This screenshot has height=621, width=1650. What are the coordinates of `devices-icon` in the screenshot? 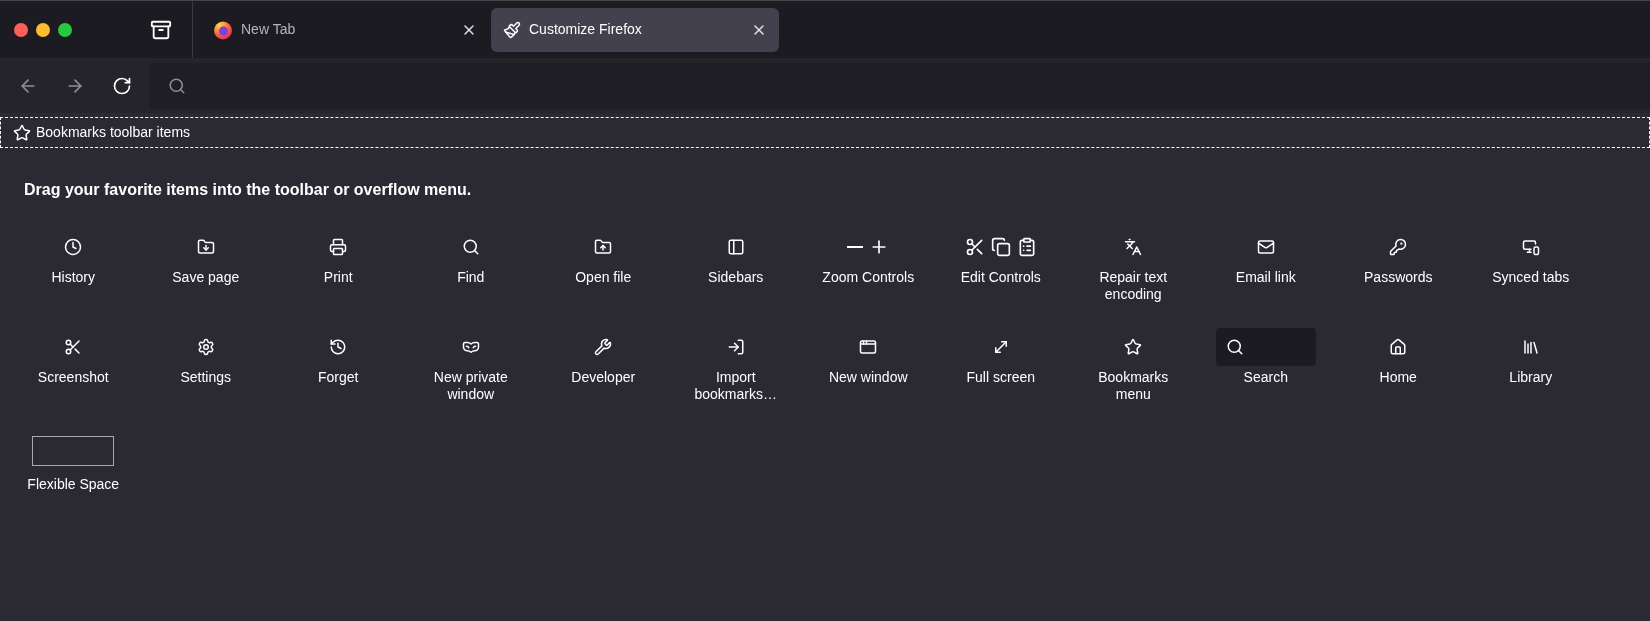 It's located at (1530, 247).